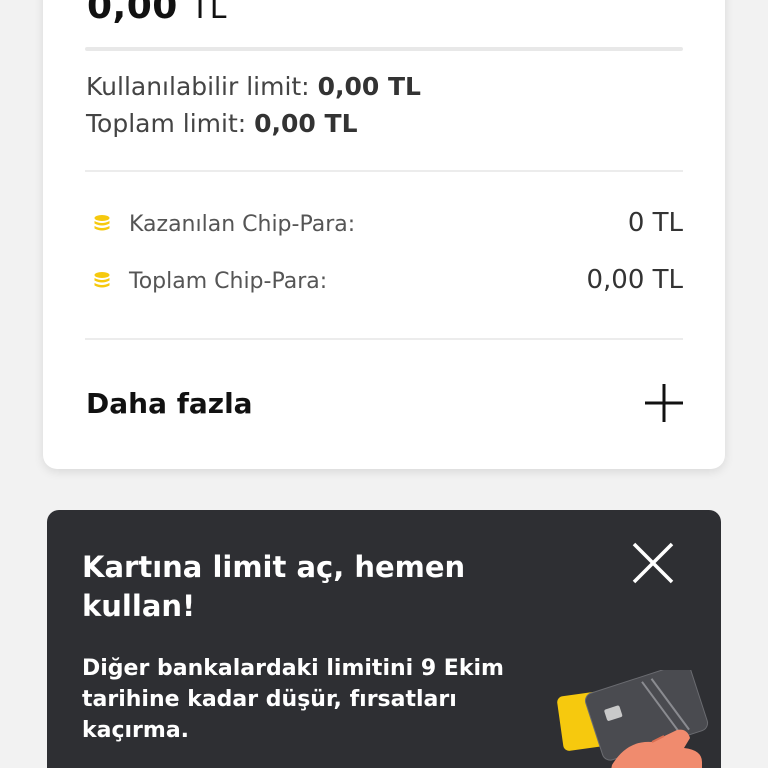 Image resolution: width=768 pixels, height=768 pixels. I want to click on balance-amount: 0,00 TL, so click(157, 15).